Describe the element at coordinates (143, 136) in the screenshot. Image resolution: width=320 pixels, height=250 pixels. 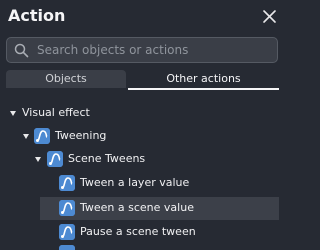
I see `tree-item-tweening: Tweening` at that location.